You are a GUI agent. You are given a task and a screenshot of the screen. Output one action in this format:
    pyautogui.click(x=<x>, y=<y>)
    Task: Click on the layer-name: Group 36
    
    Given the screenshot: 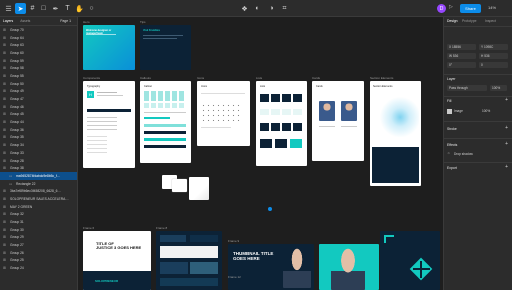 What is the action you would take?
    pyautogui.click(x=17, y=129)
    